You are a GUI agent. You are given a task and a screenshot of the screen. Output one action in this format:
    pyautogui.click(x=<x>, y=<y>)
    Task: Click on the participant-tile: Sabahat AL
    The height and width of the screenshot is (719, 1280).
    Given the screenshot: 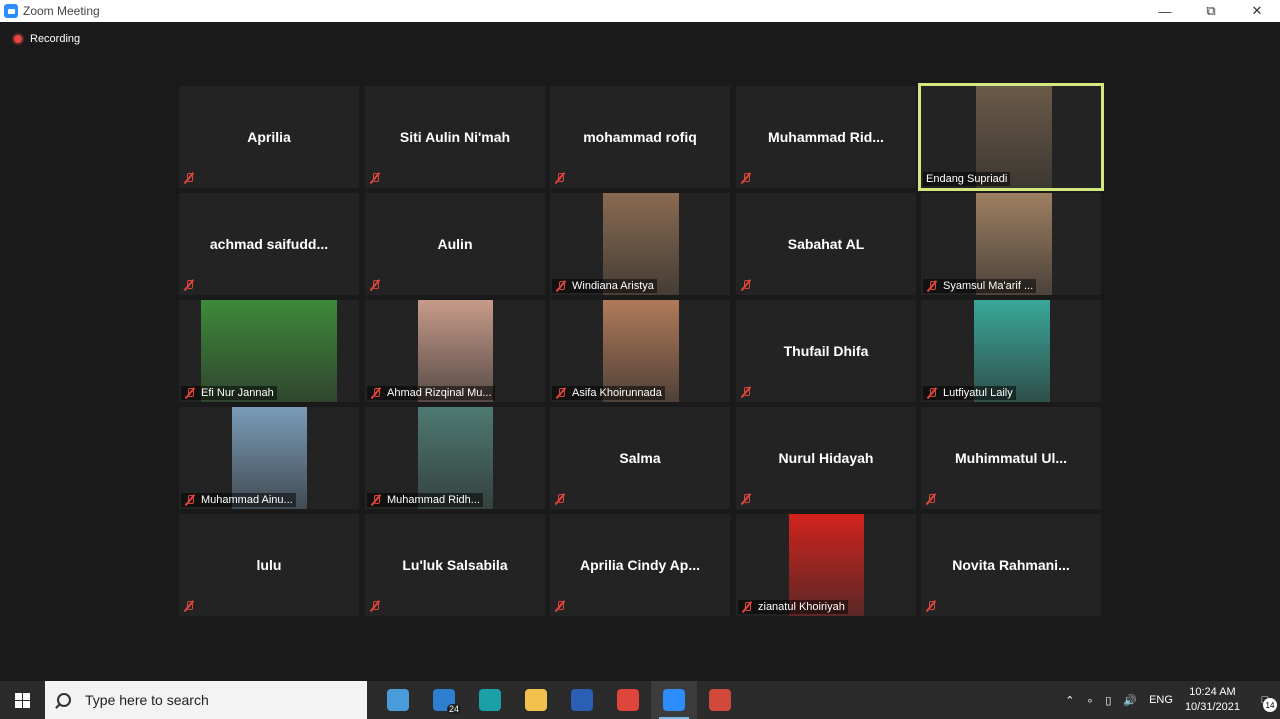 What is the action you would take?
    pyautogui.click(x=826, y=244)
    